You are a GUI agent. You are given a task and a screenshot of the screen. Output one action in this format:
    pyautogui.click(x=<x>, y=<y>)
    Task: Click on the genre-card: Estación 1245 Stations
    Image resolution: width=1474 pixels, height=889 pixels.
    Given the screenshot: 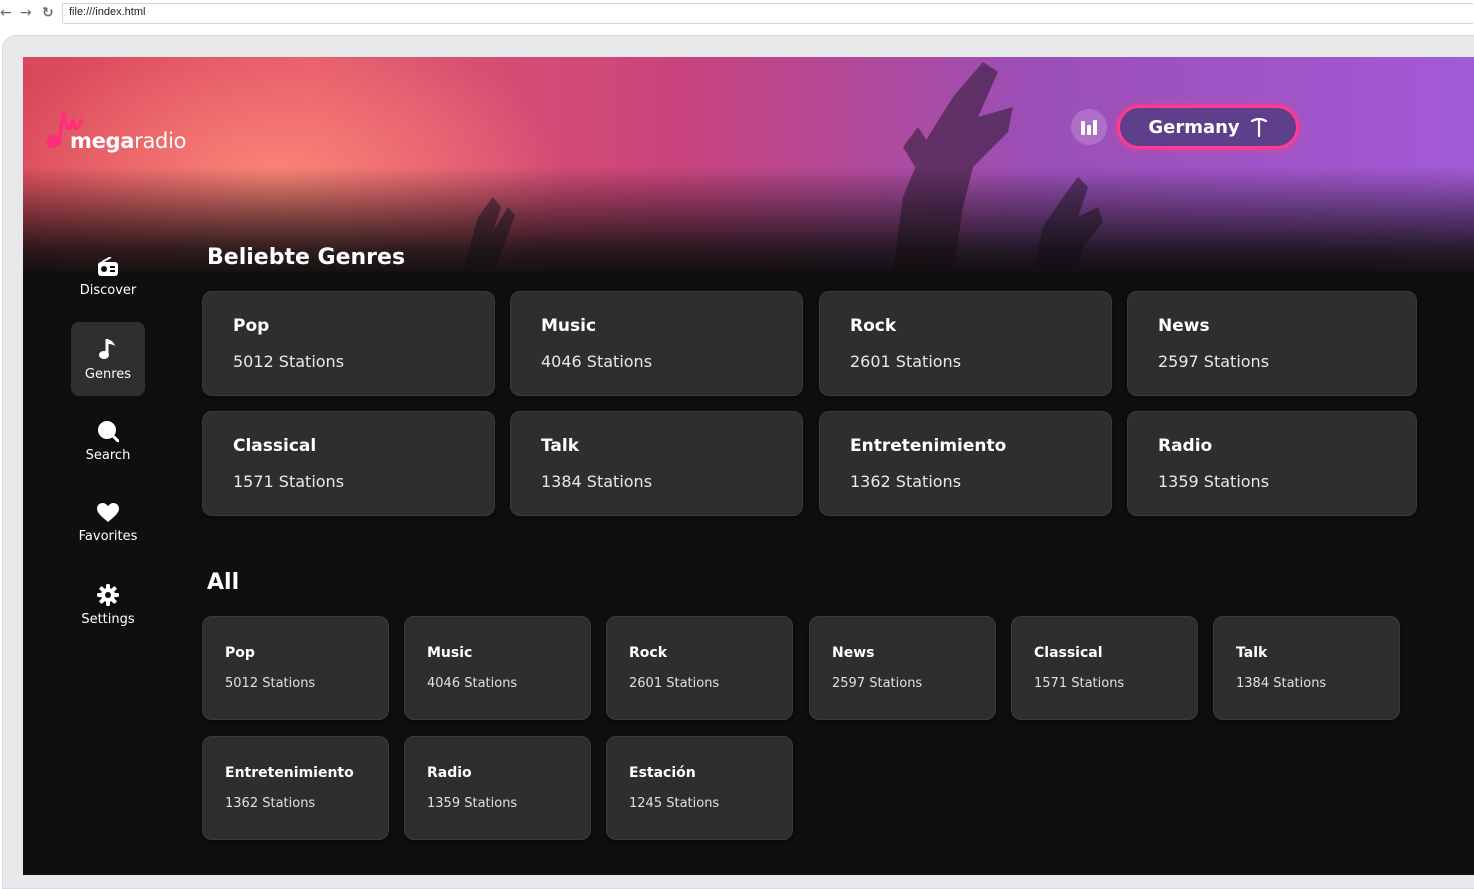 What is the action you would take?
    pyautogui.click(x=699, y=788)
    